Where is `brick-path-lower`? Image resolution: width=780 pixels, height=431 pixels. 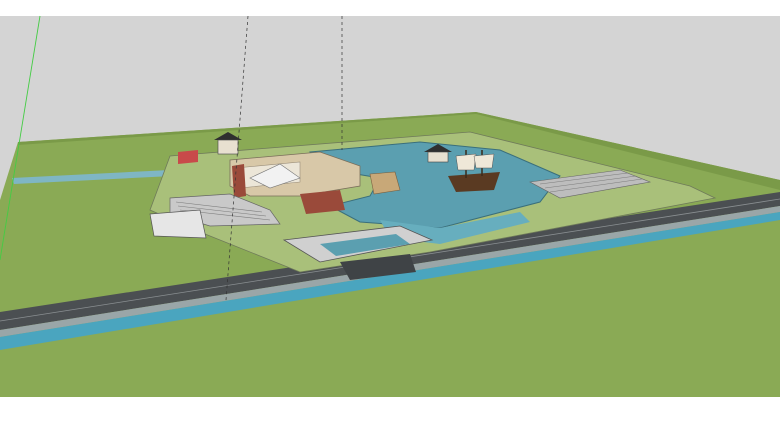
brick-path-lower is located at coordinates (322, 202).